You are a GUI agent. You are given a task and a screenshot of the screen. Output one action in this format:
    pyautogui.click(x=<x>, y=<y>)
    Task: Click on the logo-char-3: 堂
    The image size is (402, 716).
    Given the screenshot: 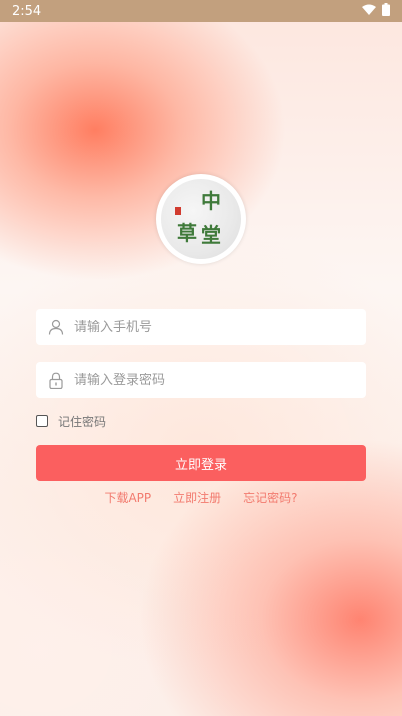 What is the action you would take?
    pyautogui.click(x=211, y=235)
    